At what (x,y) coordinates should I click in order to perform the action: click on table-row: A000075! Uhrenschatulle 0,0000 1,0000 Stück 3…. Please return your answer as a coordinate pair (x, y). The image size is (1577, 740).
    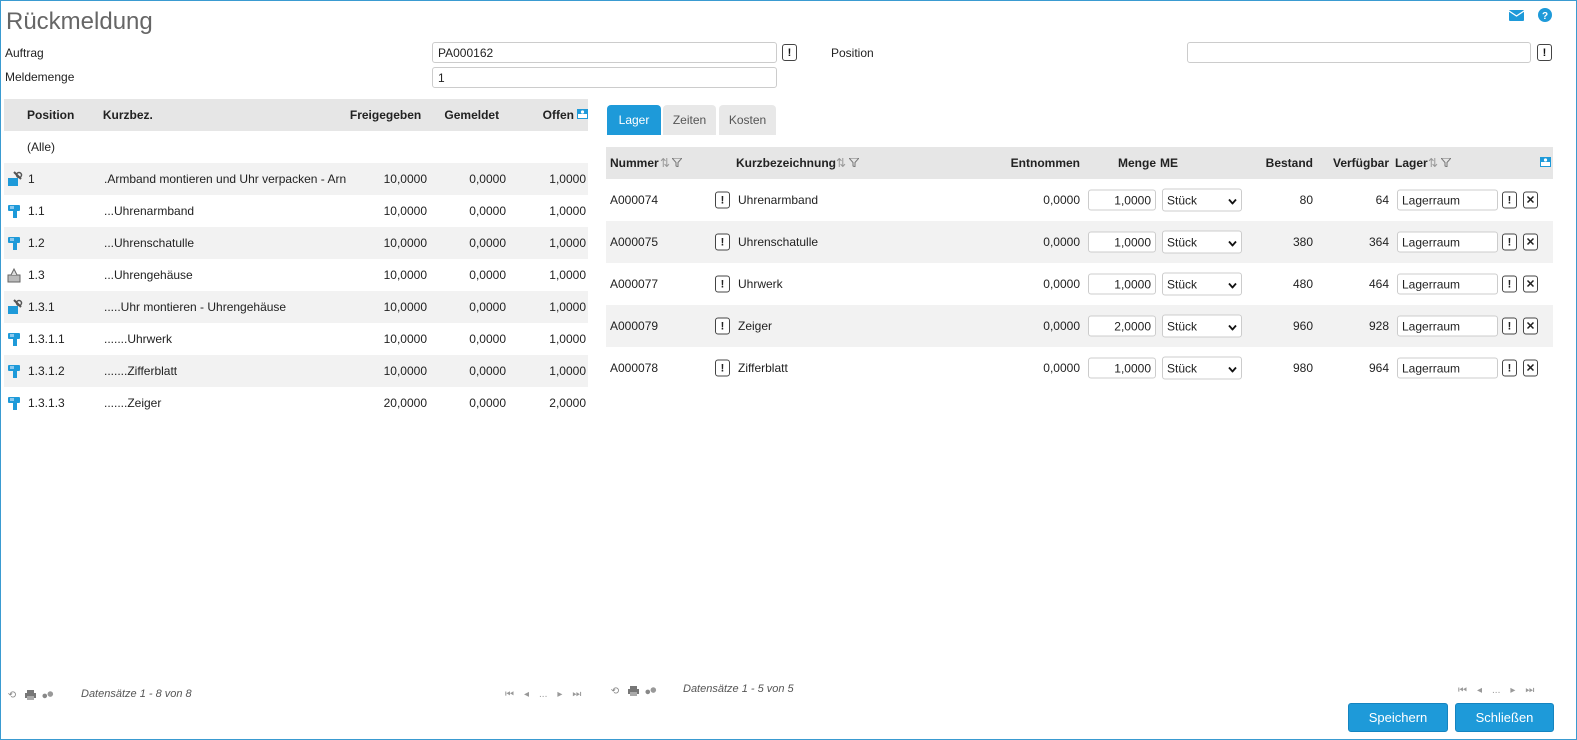
    Looking at the image, I should click on (1079, 242).